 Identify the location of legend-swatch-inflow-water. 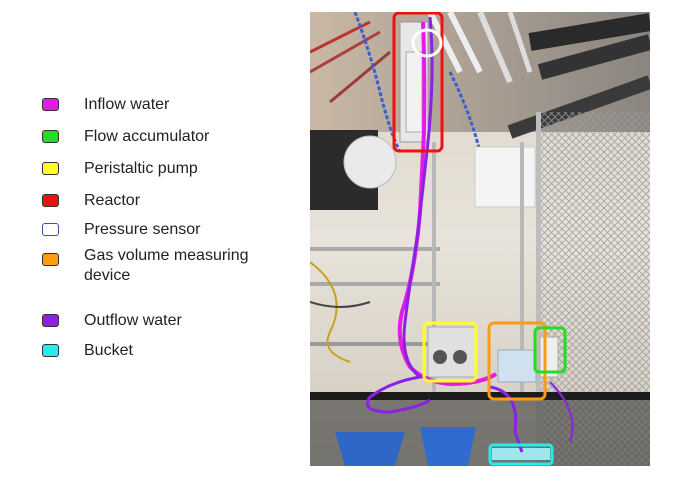
(50, 104).